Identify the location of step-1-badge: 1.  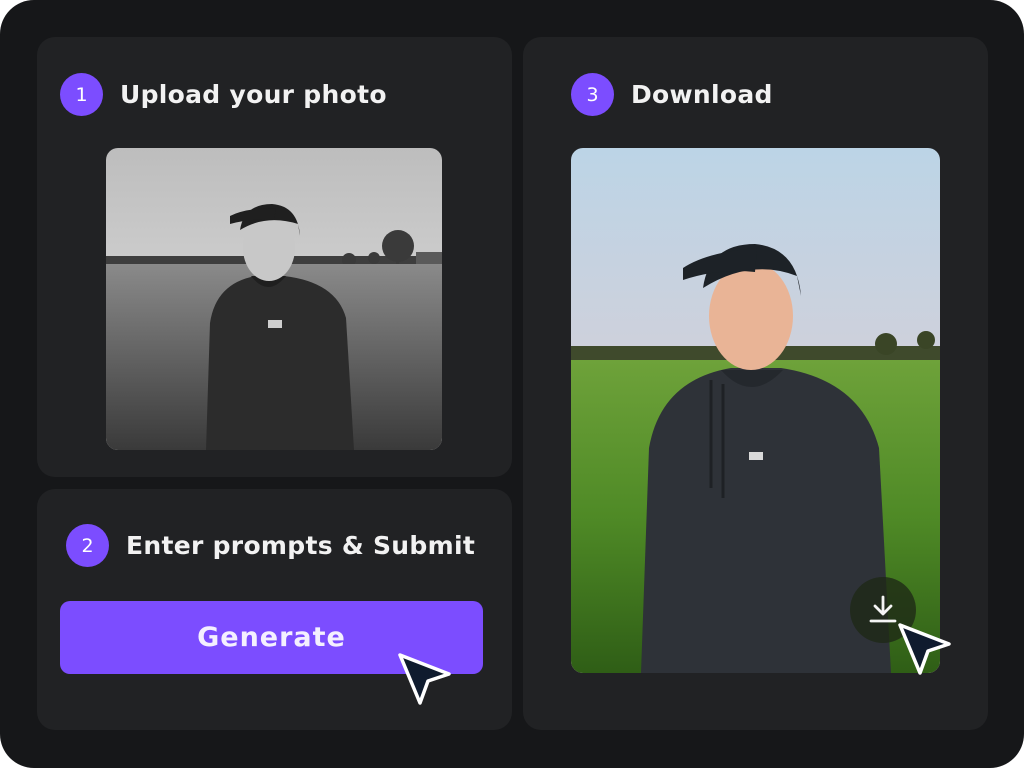
(81, 94).